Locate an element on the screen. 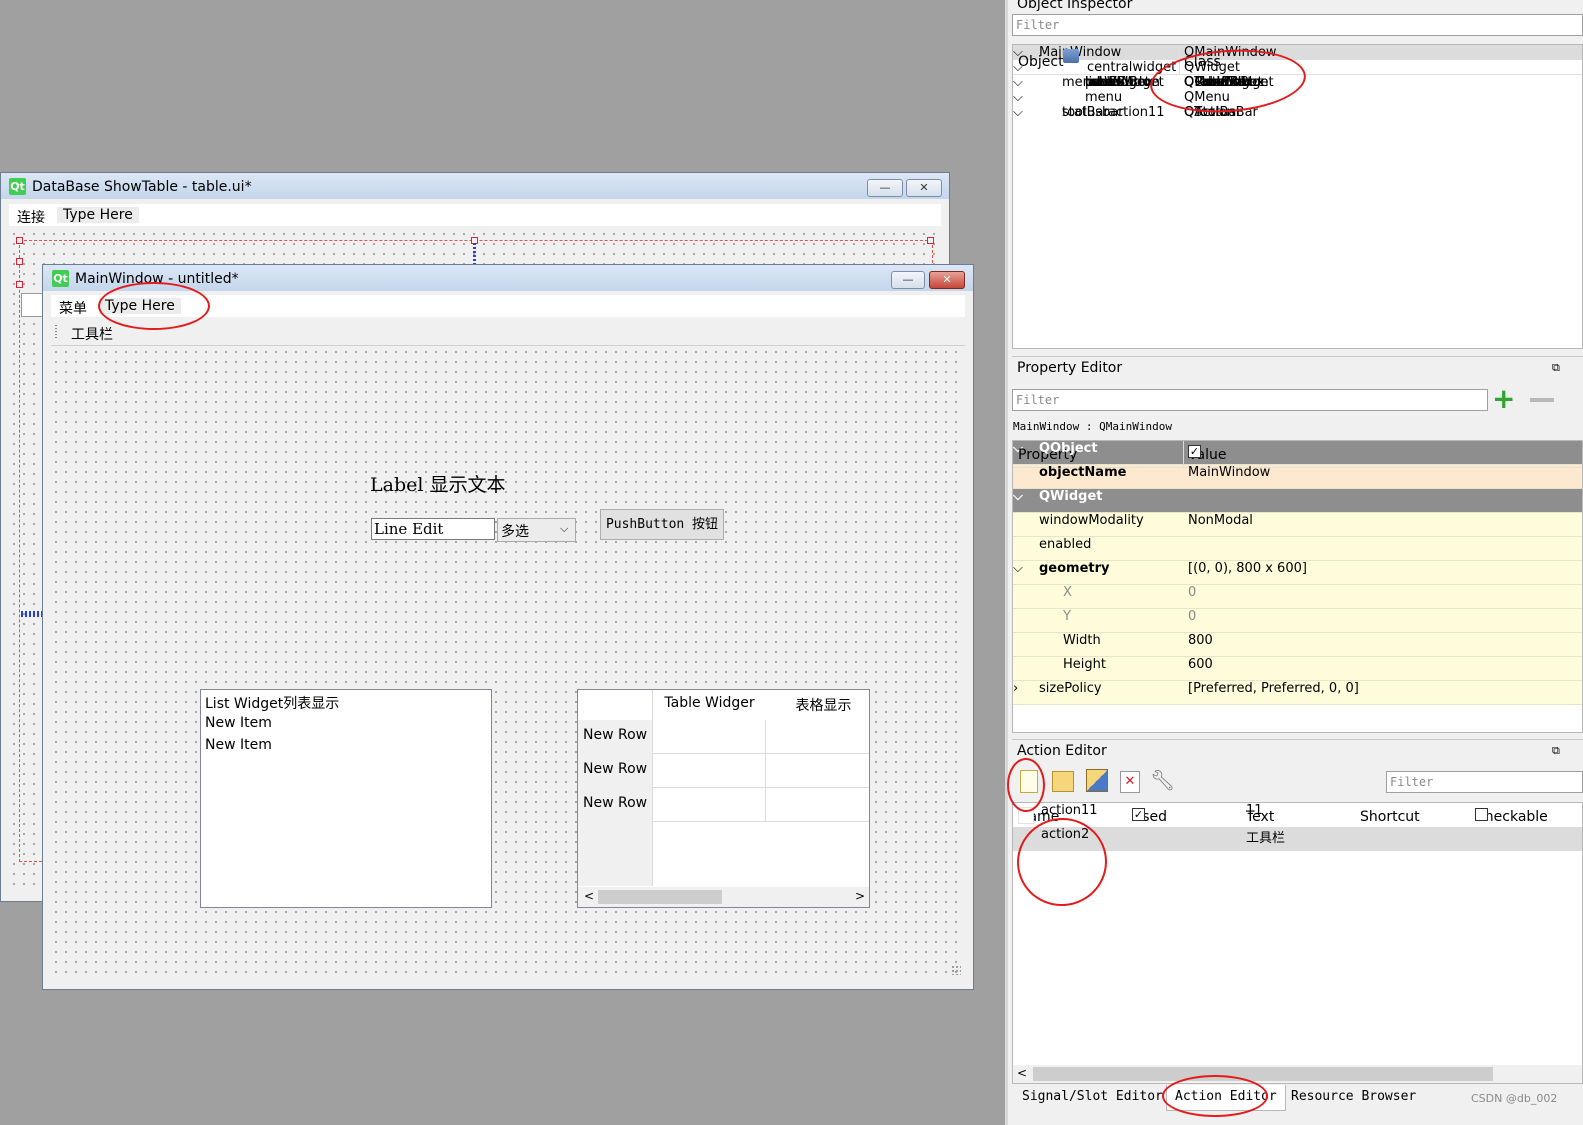  object-inspector-title: Object Inspector is located at coordinates (1297, 7).